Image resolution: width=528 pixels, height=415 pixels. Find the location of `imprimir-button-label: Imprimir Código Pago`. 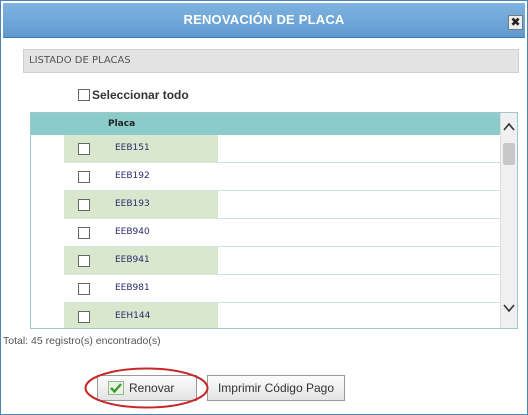

imprimir-button-label: Imprimir Código Pago is located at coordinates (276, 388).